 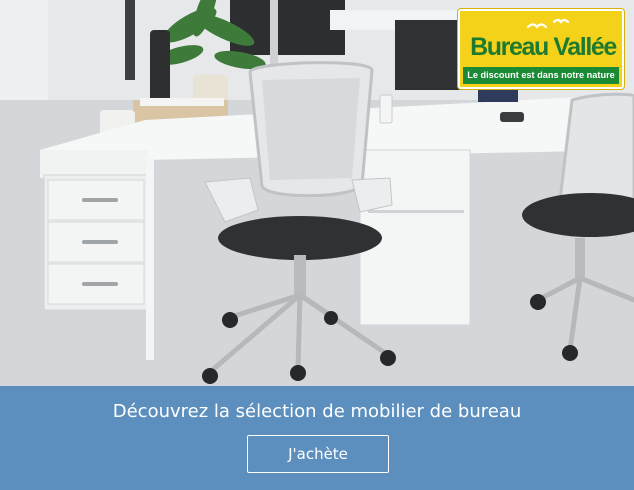 What do you see at coordinates (318, 454) in the screenshot?
I see `buy-button: J'achète` at bounding box center [318, 454].